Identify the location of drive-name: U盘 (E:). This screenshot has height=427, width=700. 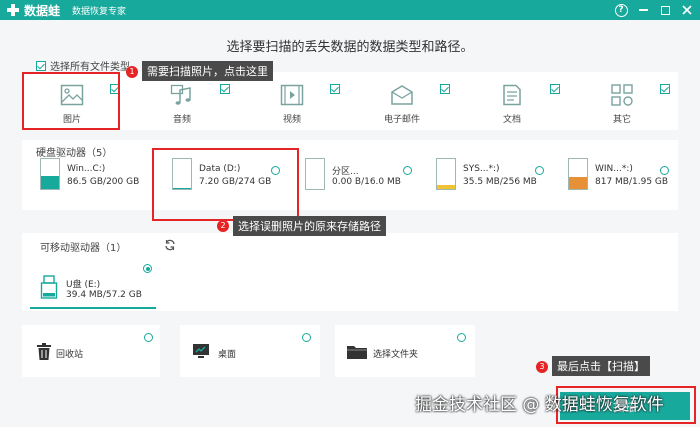
(83, 285).